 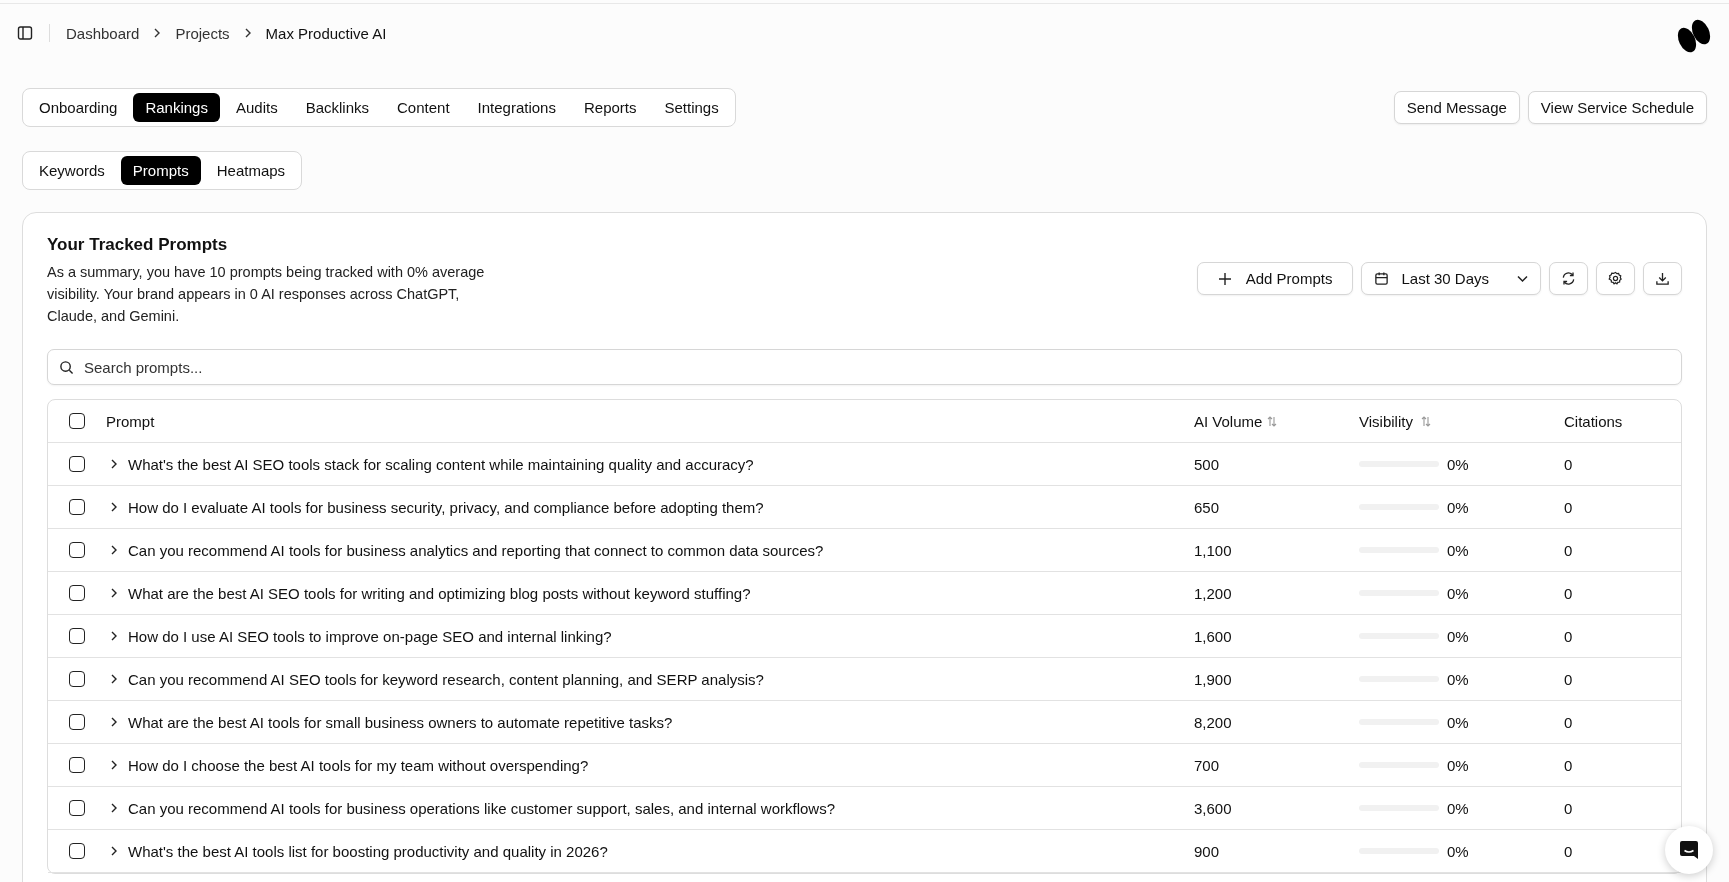 I want to click on nav-tab: Reports, so click(x=610, y=107).